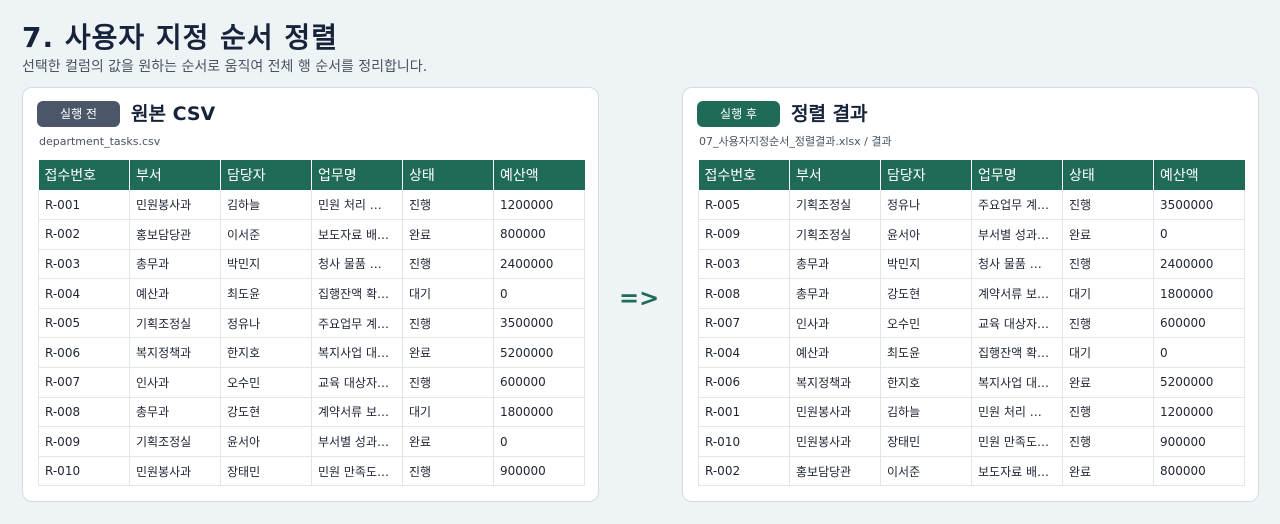 This screenshot has height=524, width=1280. What do you see at coordinates (84, 441) in the screenshot?
I see `table-cell: R-009` at bounding box center [84, 441].